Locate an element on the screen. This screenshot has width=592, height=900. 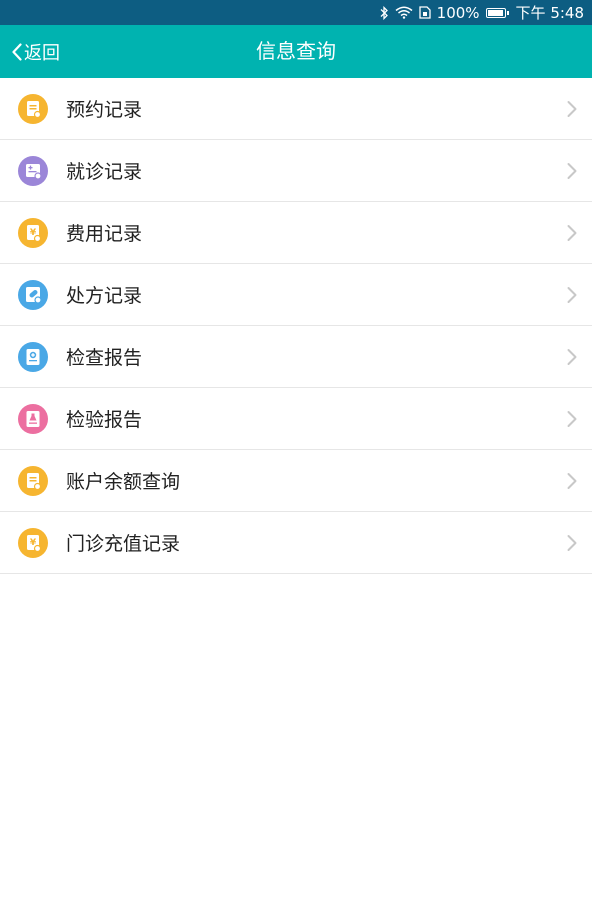
bluetooth-icon is located at coordinates (384, 12).